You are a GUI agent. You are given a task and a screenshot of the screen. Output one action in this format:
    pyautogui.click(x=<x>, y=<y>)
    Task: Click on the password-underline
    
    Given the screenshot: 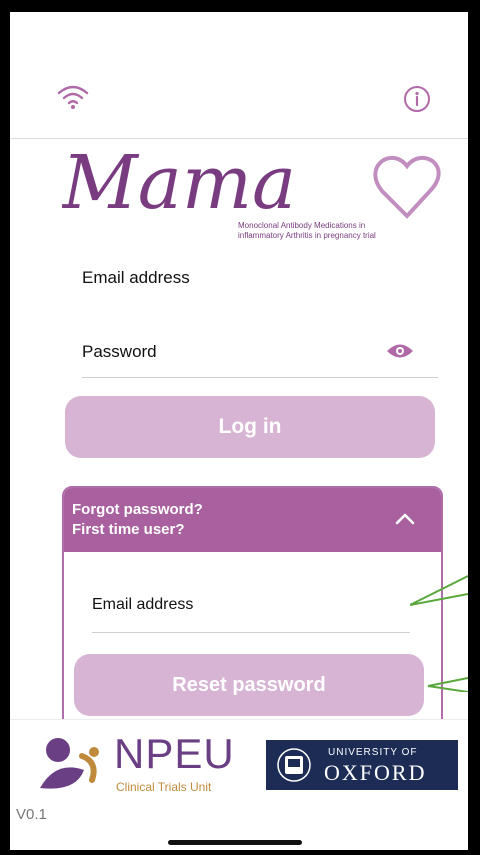 What is the action you would take?
    pyautogui.click(x=260, y=377)
    